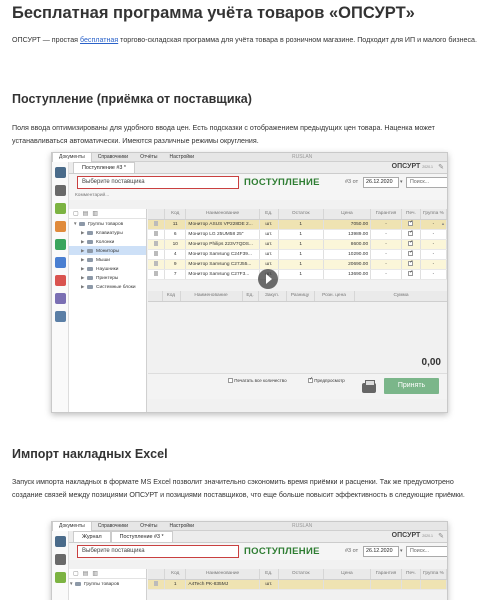  I want to click on print-all-checkbox: Печатать все количество, so click(257, 381).